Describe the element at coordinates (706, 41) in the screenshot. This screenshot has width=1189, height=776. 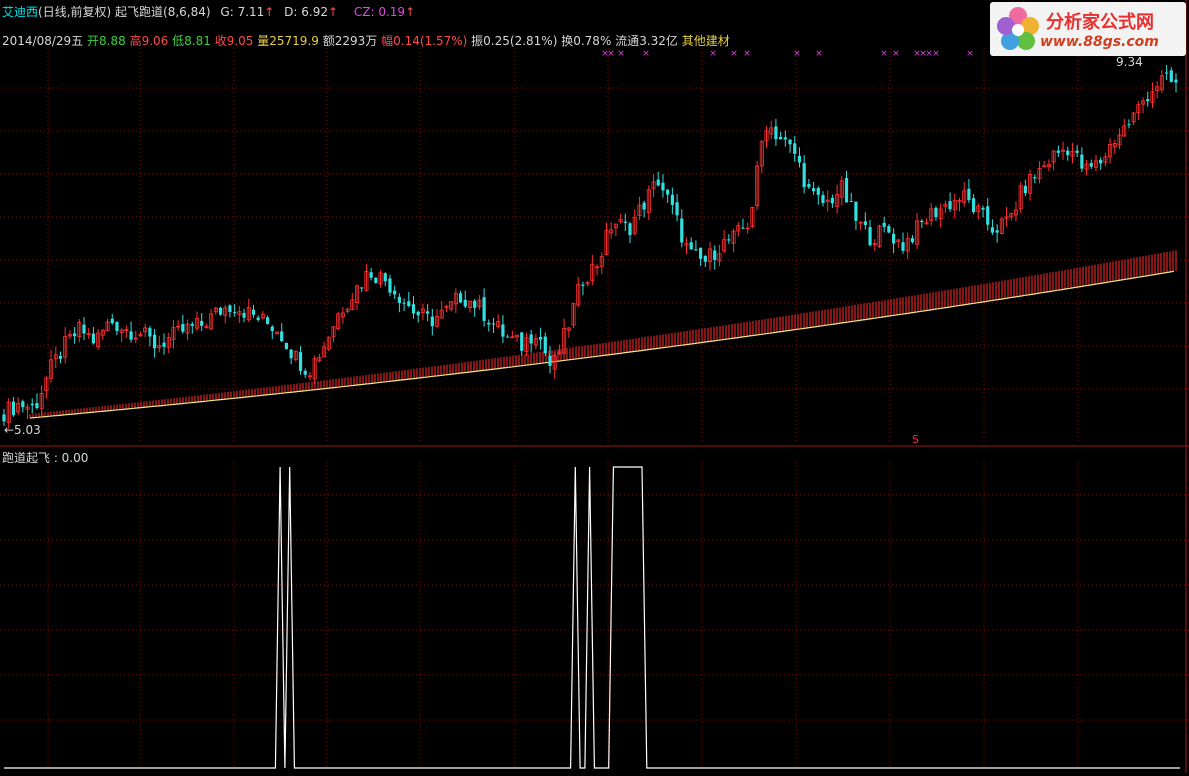
I see `sector-link: 其他建材` at that location.